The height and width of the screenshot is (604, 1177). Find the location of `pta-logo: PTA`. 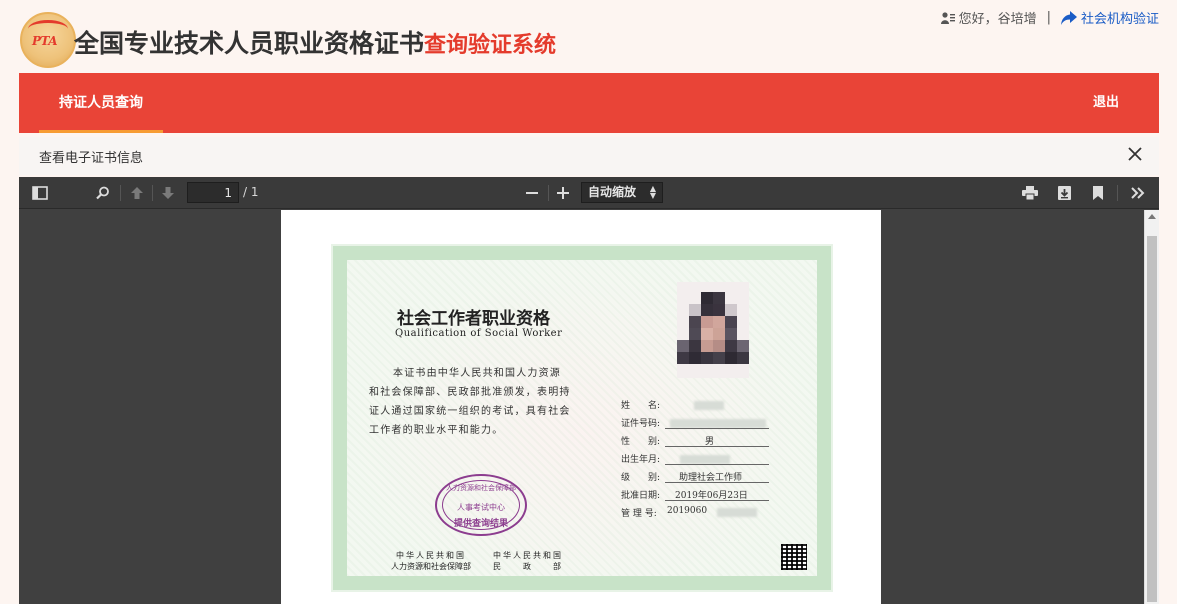

pta-logo: PTA is located at coordinates (48, 40).